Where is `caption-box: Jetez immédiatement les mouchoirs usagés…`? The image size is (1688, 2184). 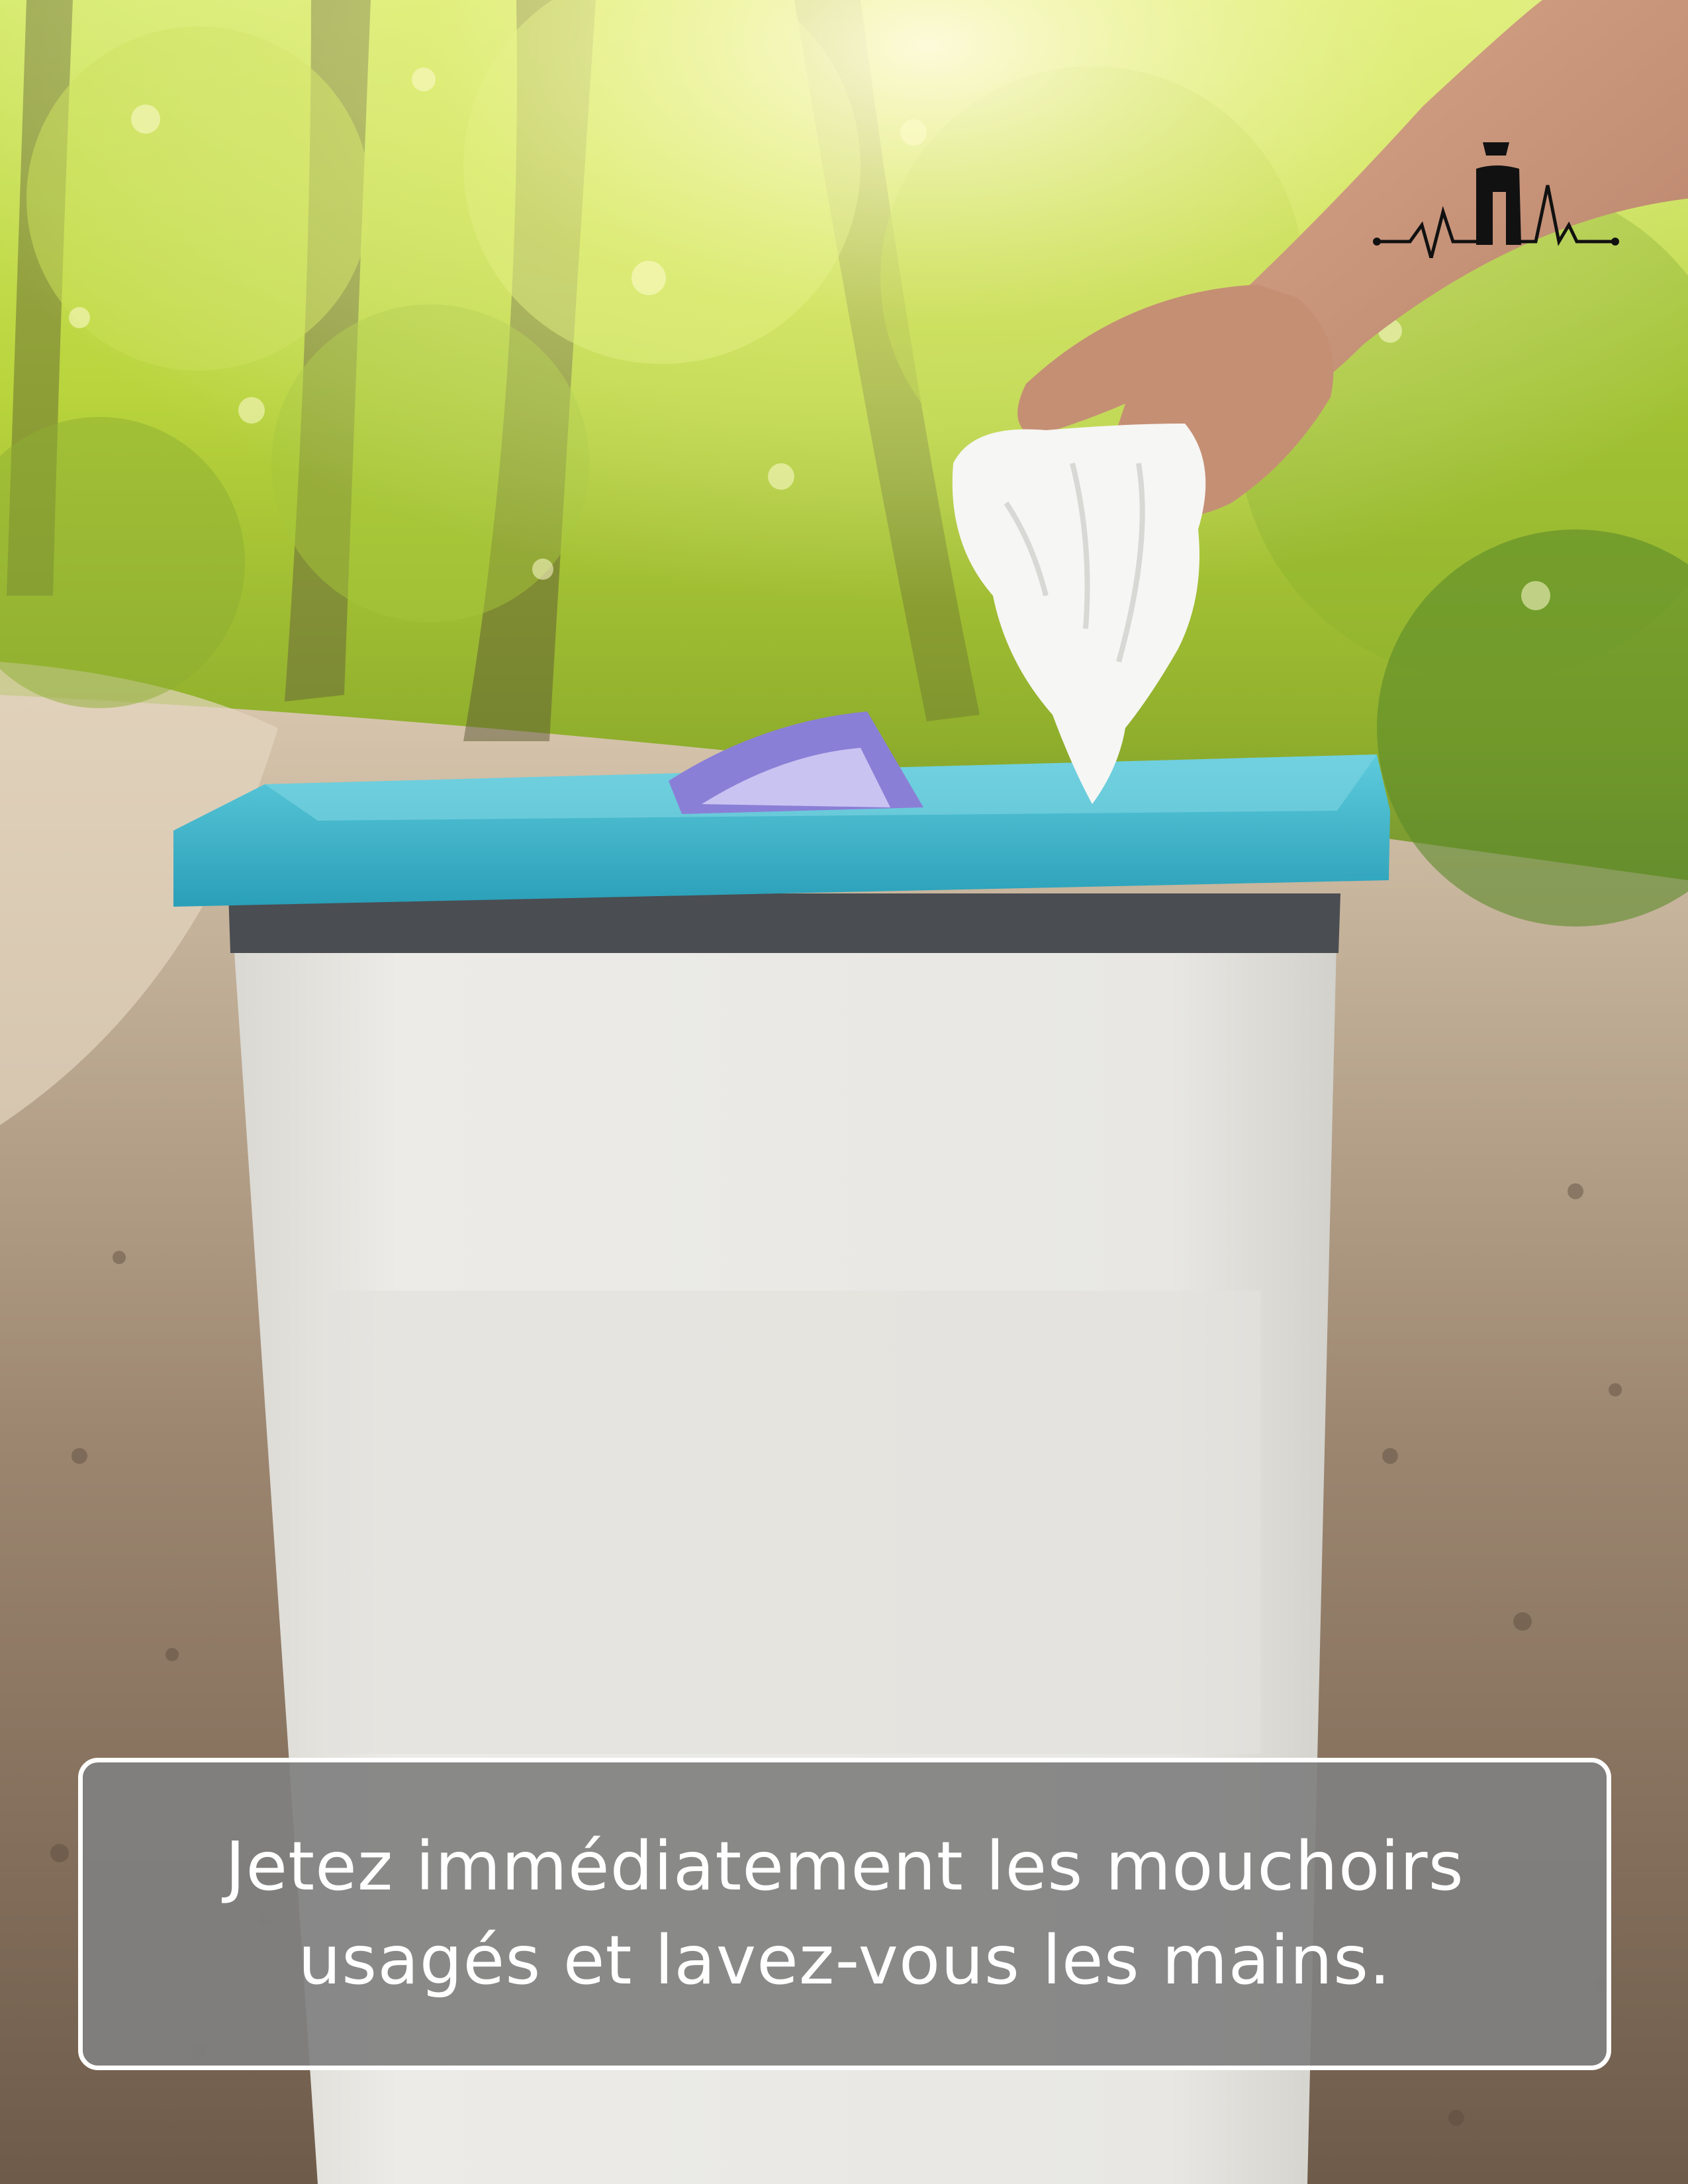
caption-box: Jetez immédiatement les mouchoirs usagés… is located at coordinates (844, 1914).